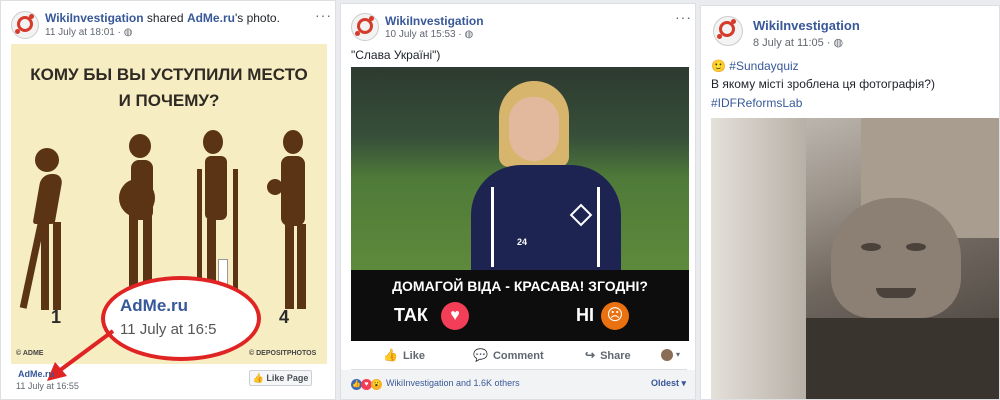 The image size is (1000, 400). Describe the element at coordinates (667, 355) in the screenshot. I see `profile-avatar` at that location.